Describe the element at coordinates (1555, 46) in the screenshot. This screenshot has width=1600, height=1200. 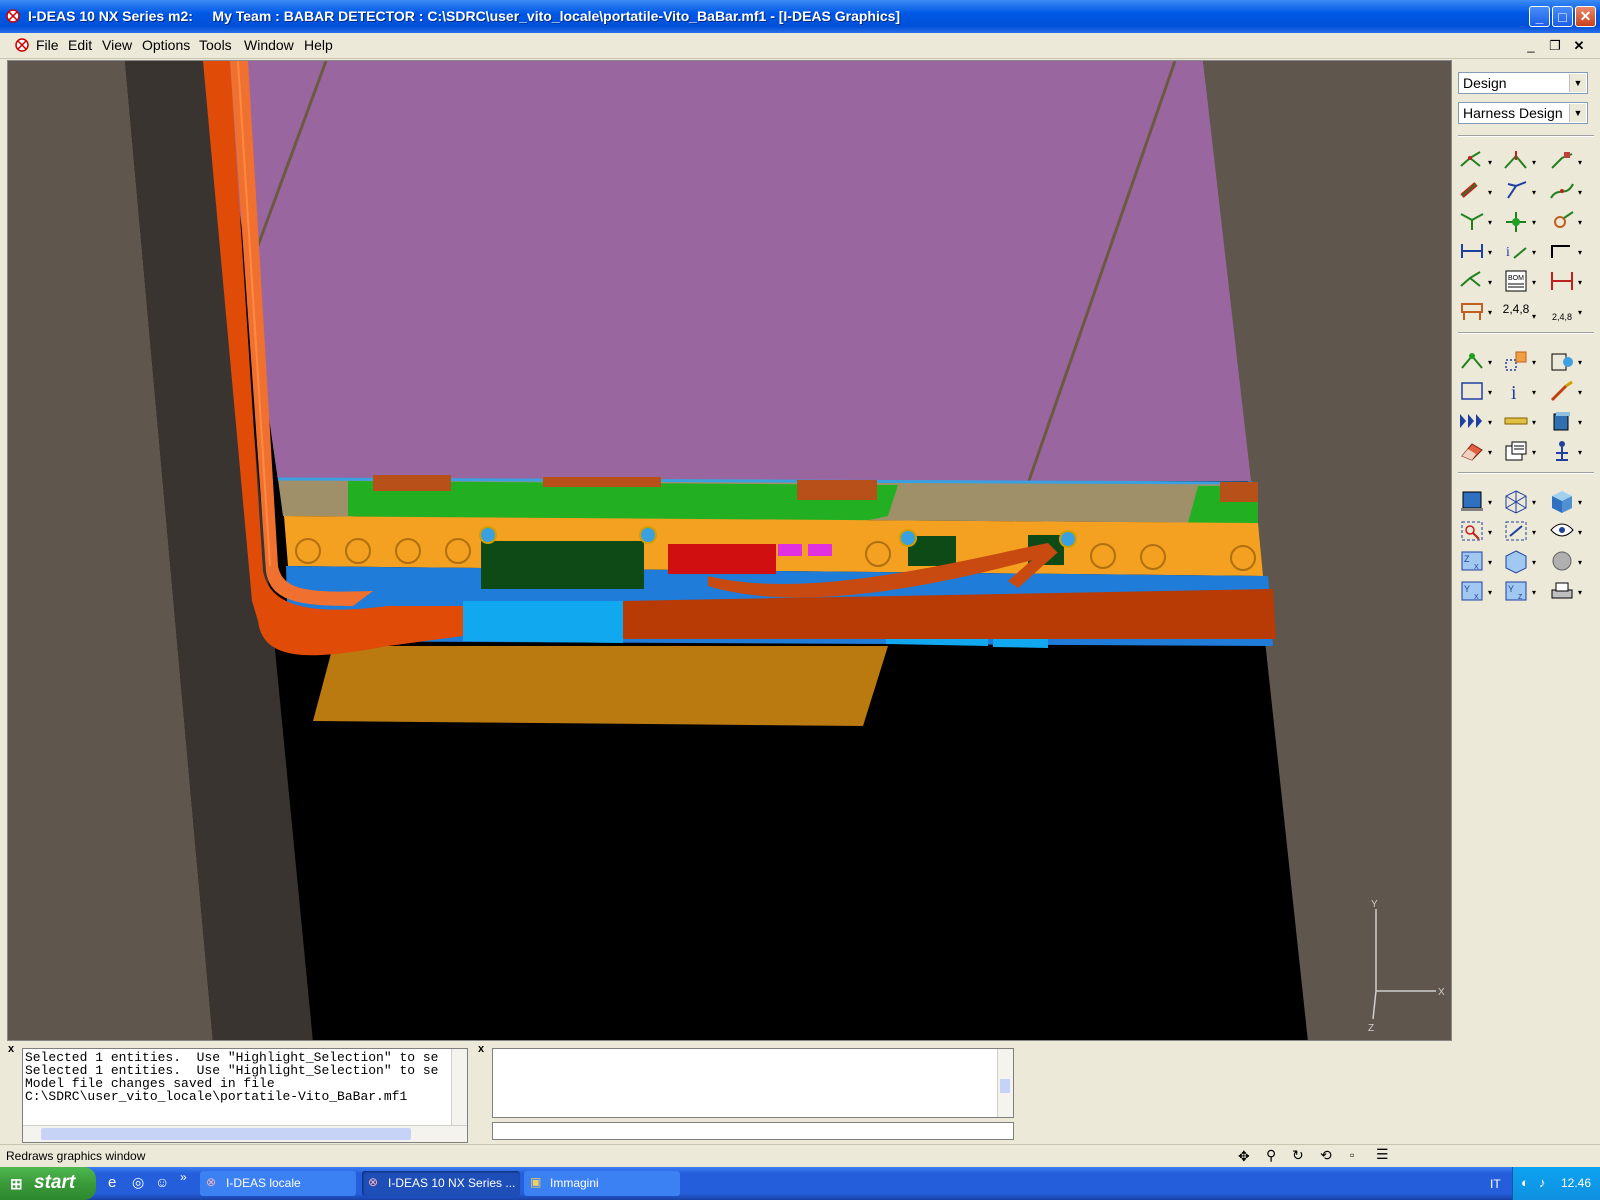
I see `mdi-restore-button: ❐` at that location.